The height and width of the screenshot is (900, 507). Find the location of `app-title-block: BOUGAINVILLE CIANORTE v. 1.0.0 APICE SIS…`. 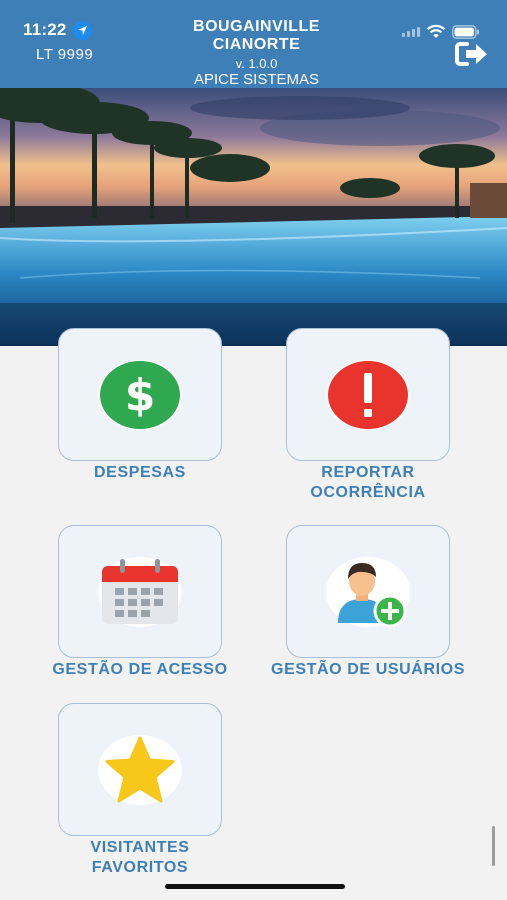

app-title-block: BOUGAINVILLE CIANORTE v. 1.0.0 APICE SIS… is located at coordinates (256, 53).